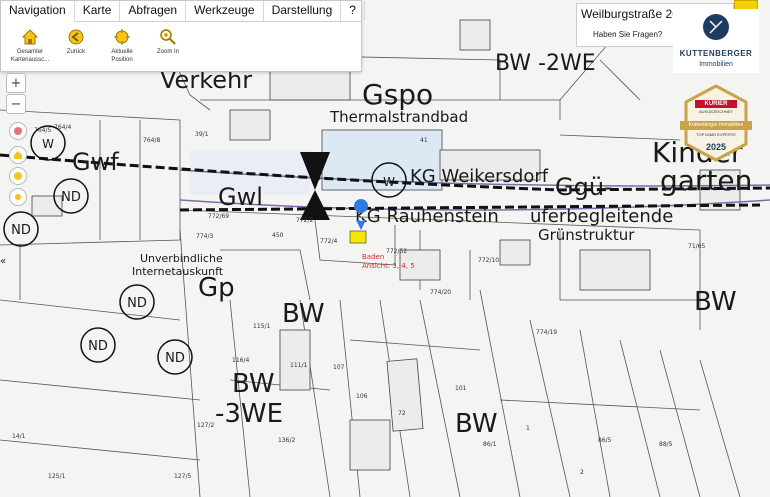  Describe the element at coordinates (261, 326) in the screenshot. I see `parcel-number: 115/1` at that location.